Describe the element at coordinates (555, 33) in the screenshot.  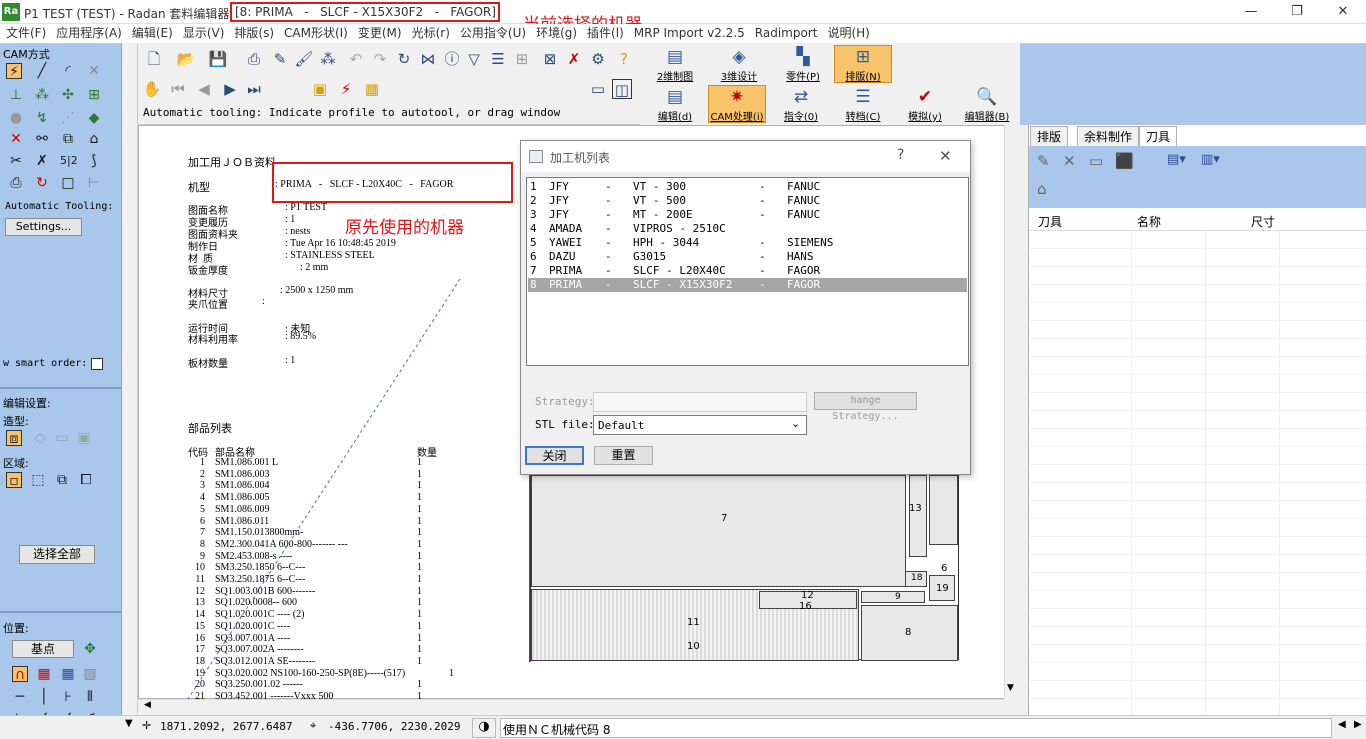
I see `menu-environment: 环境(g)` at that location.